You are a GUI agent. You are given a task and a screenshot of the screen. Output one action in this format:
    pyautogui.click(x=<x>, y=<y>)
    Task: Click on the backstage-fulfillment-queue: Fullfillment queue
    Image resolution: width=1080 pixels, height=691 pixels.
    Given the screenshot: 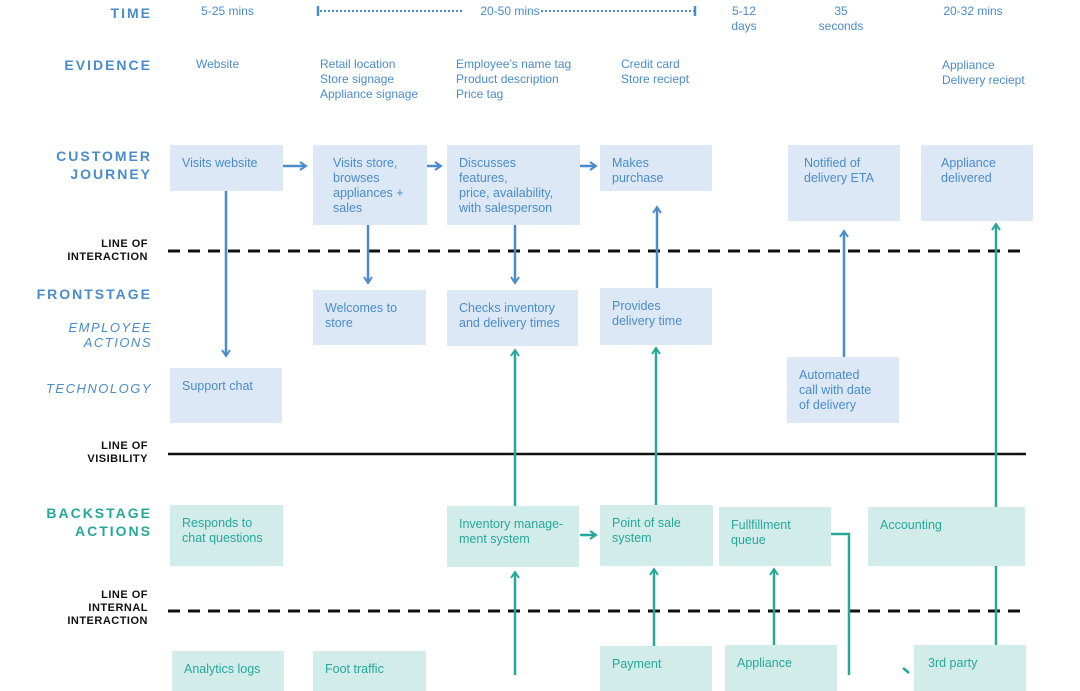 What is the action you would take?
    pyautogui.click(x=775, y=536)
    